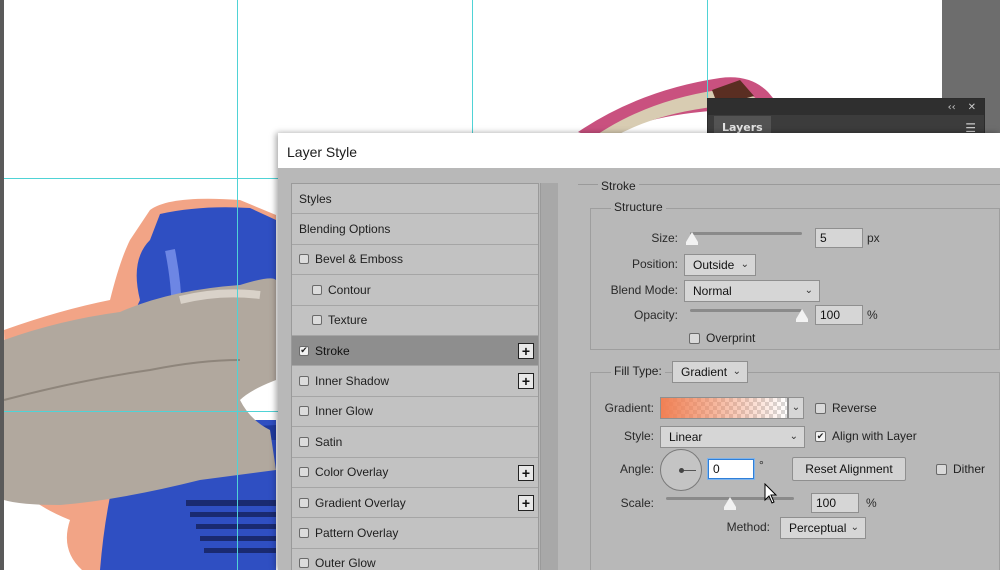 The width and height of the screenshot is (1000, 570). Describe the element at coordinates (746, 310) in the screenshot. I see `opacity-slider-track` at that location.